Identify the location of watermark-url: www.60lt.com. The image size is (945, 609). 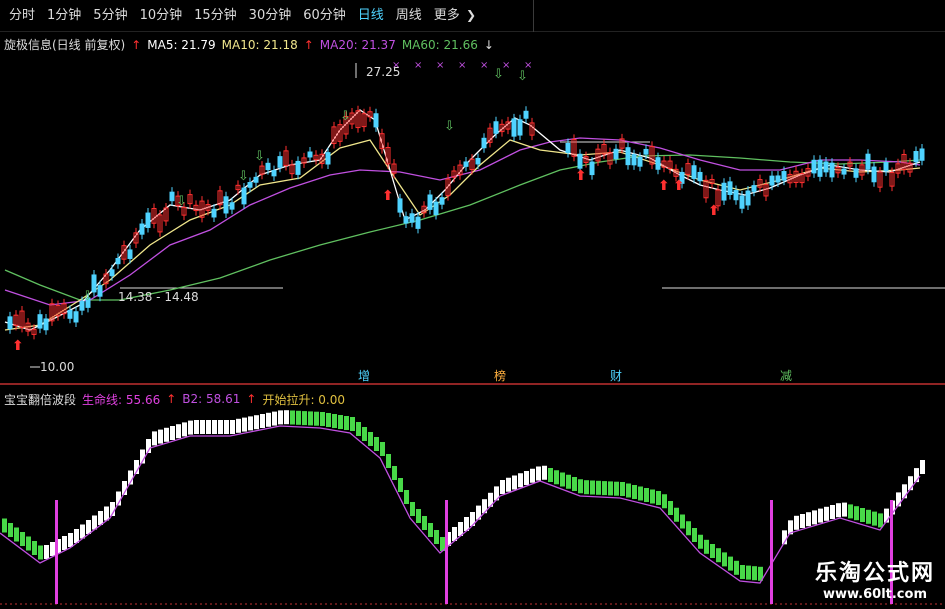
(874, 594).